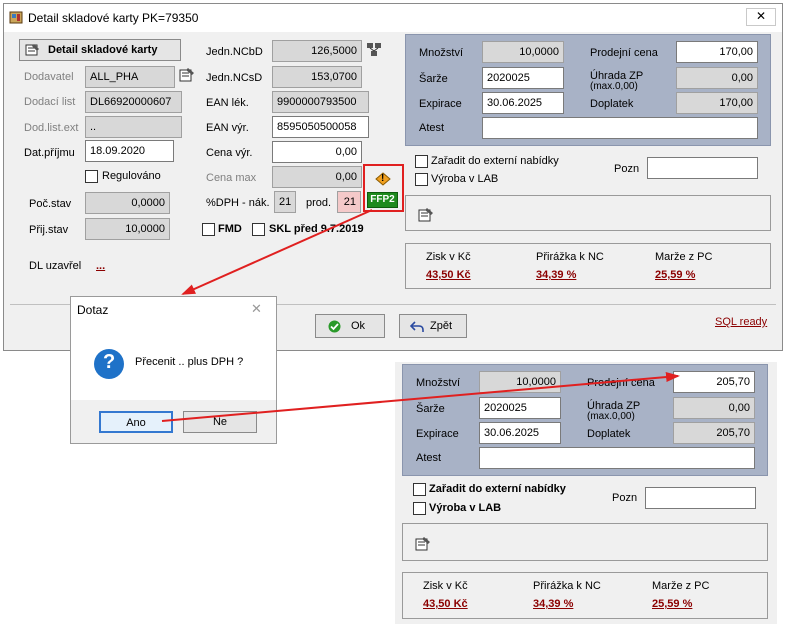 This screenshot has height=644, width=785. Describe the element at coordinates (553, 604) in the screenshot. I see `result-prirazka-value: 34,39 %` at that location.